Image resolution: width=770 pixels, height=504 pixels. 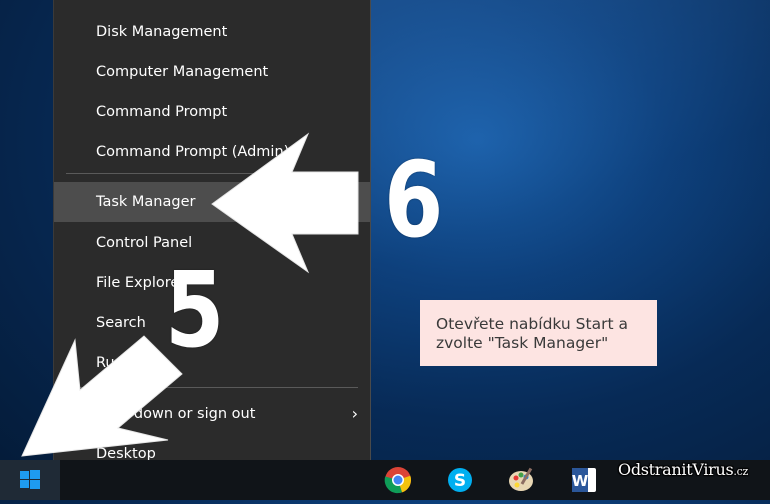 I want to click on menu-item-computer-management: Computer Management, so click(x=212, y=72).